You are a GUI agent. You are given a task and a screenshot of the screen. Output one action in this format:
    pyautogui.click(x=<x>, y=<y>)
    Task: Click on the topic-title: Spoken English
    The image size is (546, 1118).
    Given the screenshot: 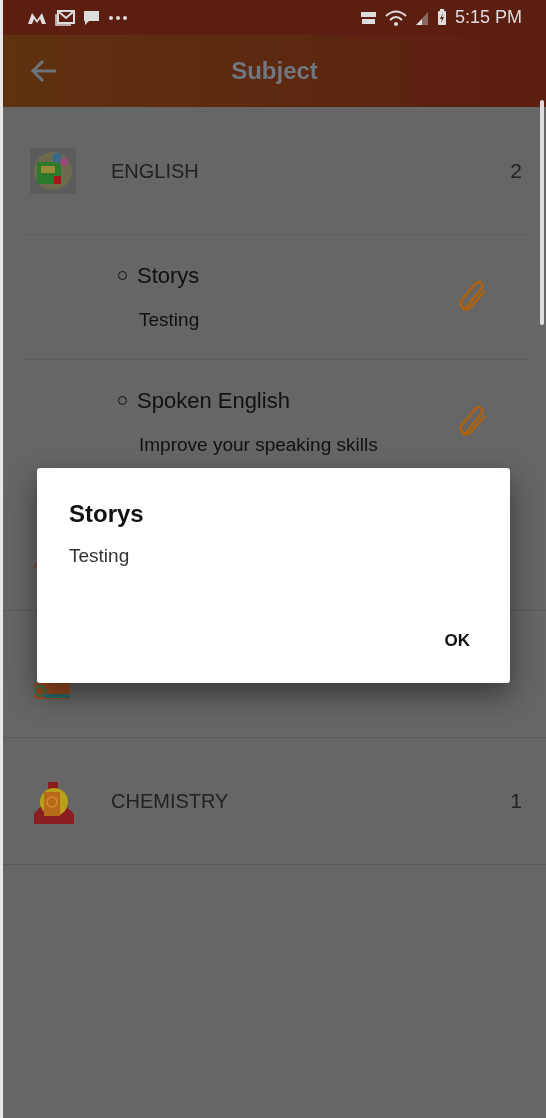 What is the action you would take?
    pyautogui.click(x=213, y=401)
    